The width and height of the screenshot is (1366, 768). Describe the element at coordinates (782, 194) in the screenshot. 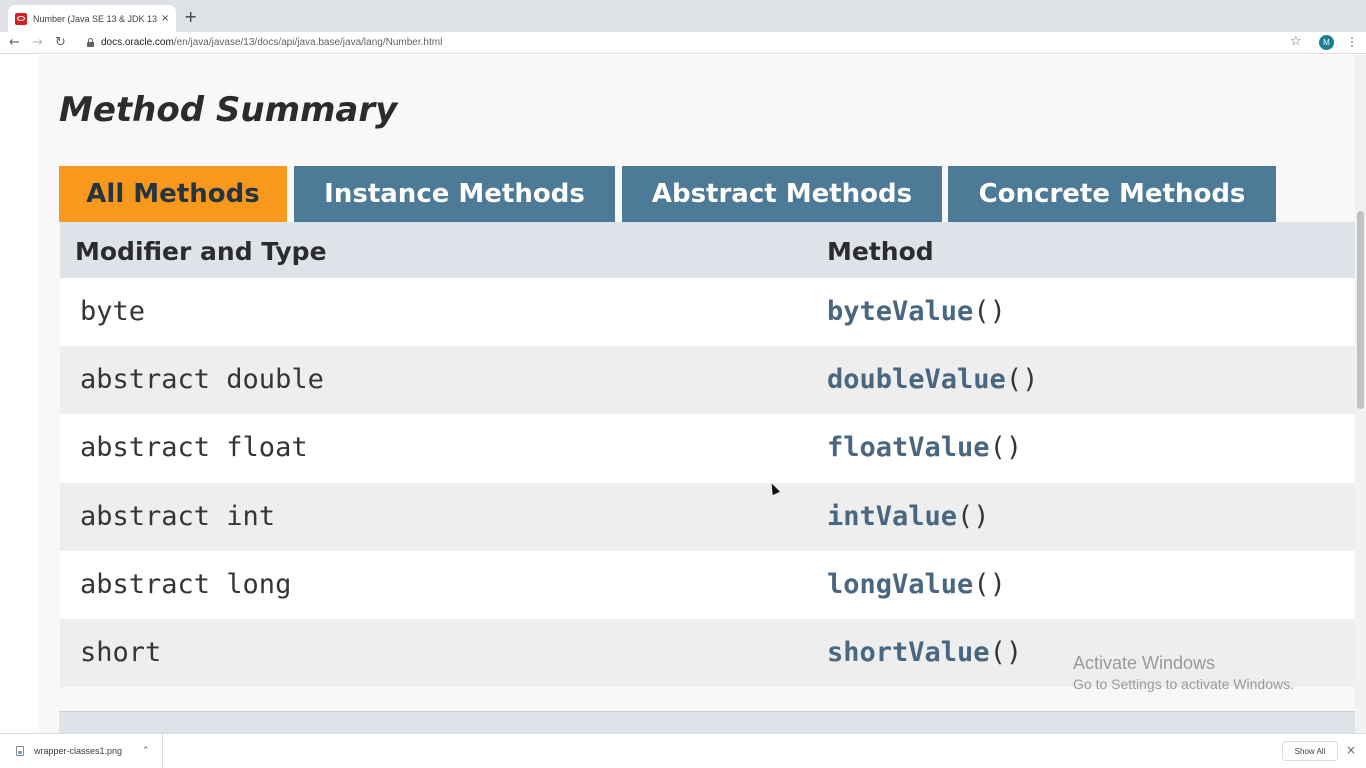

I see `tab-abstract-methods: Abstract Methods` at that location.